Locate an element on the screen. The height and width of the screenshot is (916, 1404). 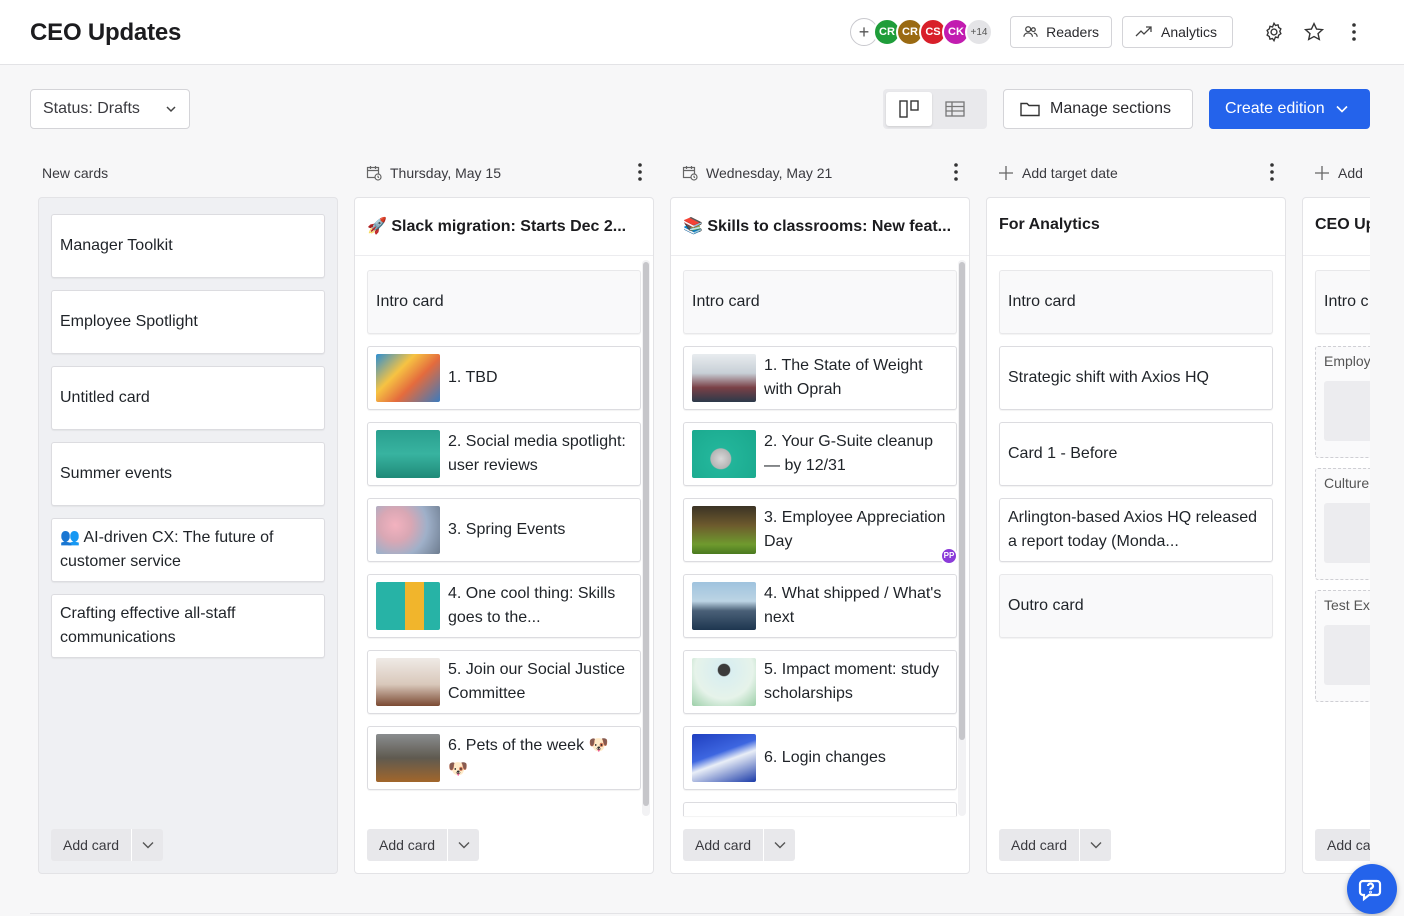
section-placeholder: Culture is located at coordinates (1342, 524).